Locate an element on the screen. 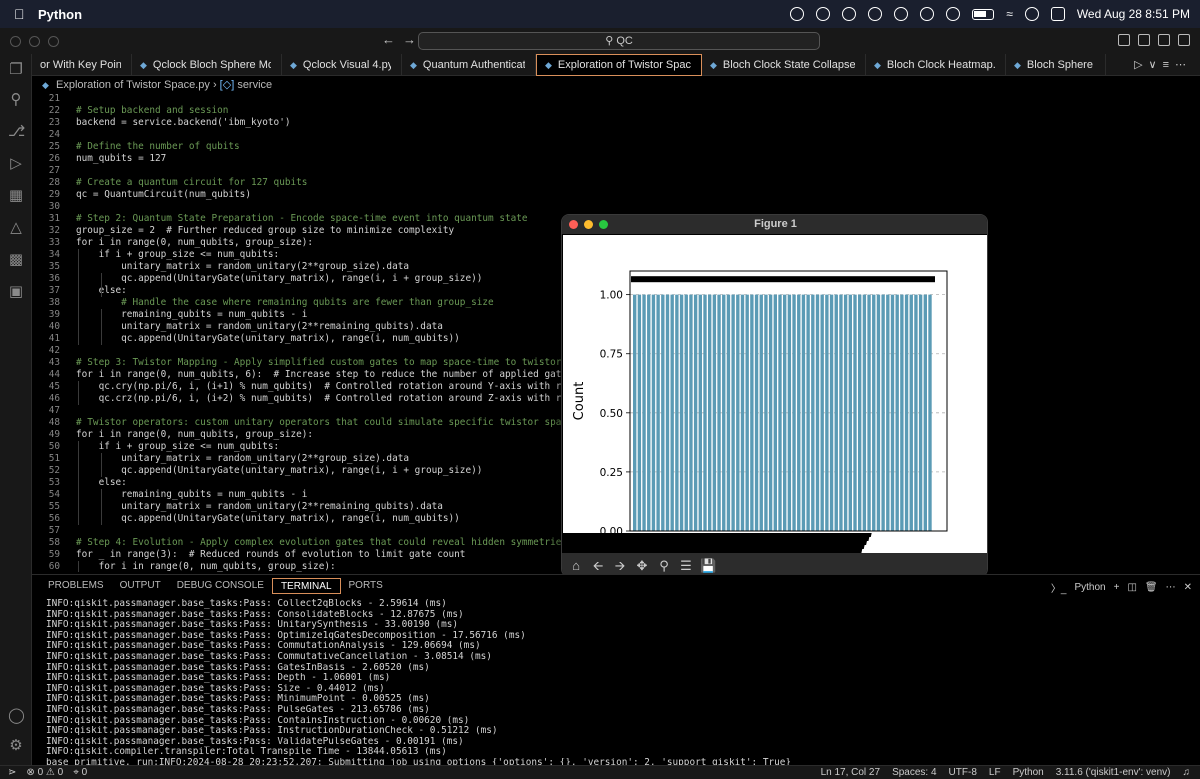  customize-layout-icon is located at coordinates (1184, 40).